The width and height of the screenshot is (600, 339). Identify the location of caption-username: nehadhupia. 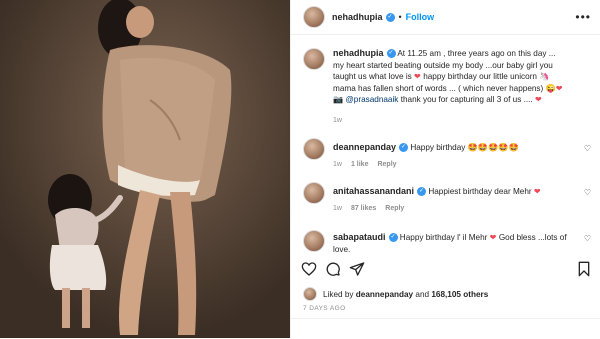
(358, 53).